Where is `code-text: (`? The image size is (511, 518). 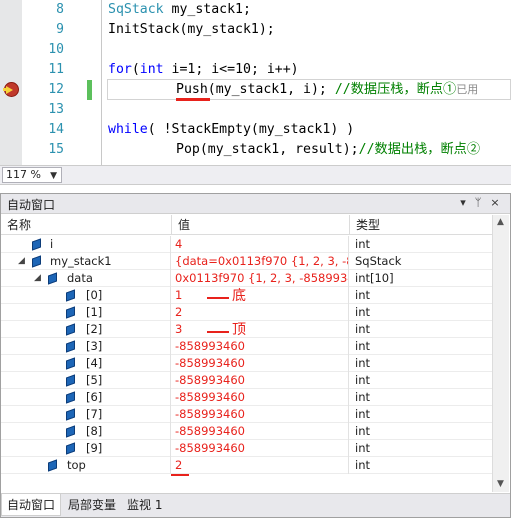 code-text: ( is located at coordinates (135, 69).